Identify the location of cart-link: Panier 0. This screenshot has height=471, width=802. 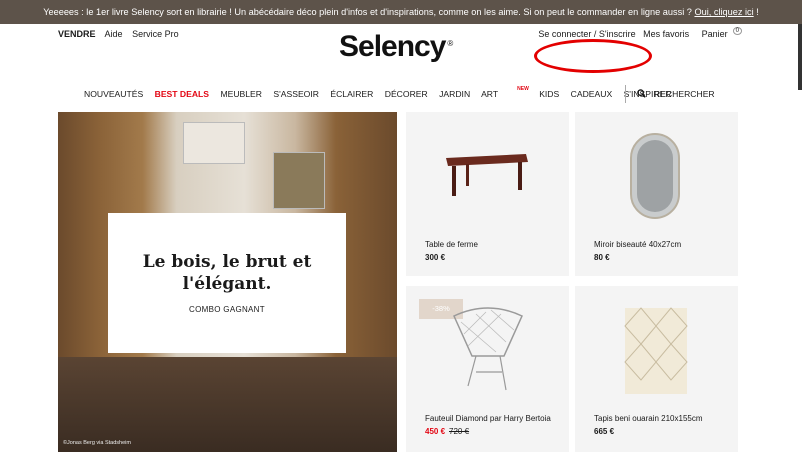
(719, 33).